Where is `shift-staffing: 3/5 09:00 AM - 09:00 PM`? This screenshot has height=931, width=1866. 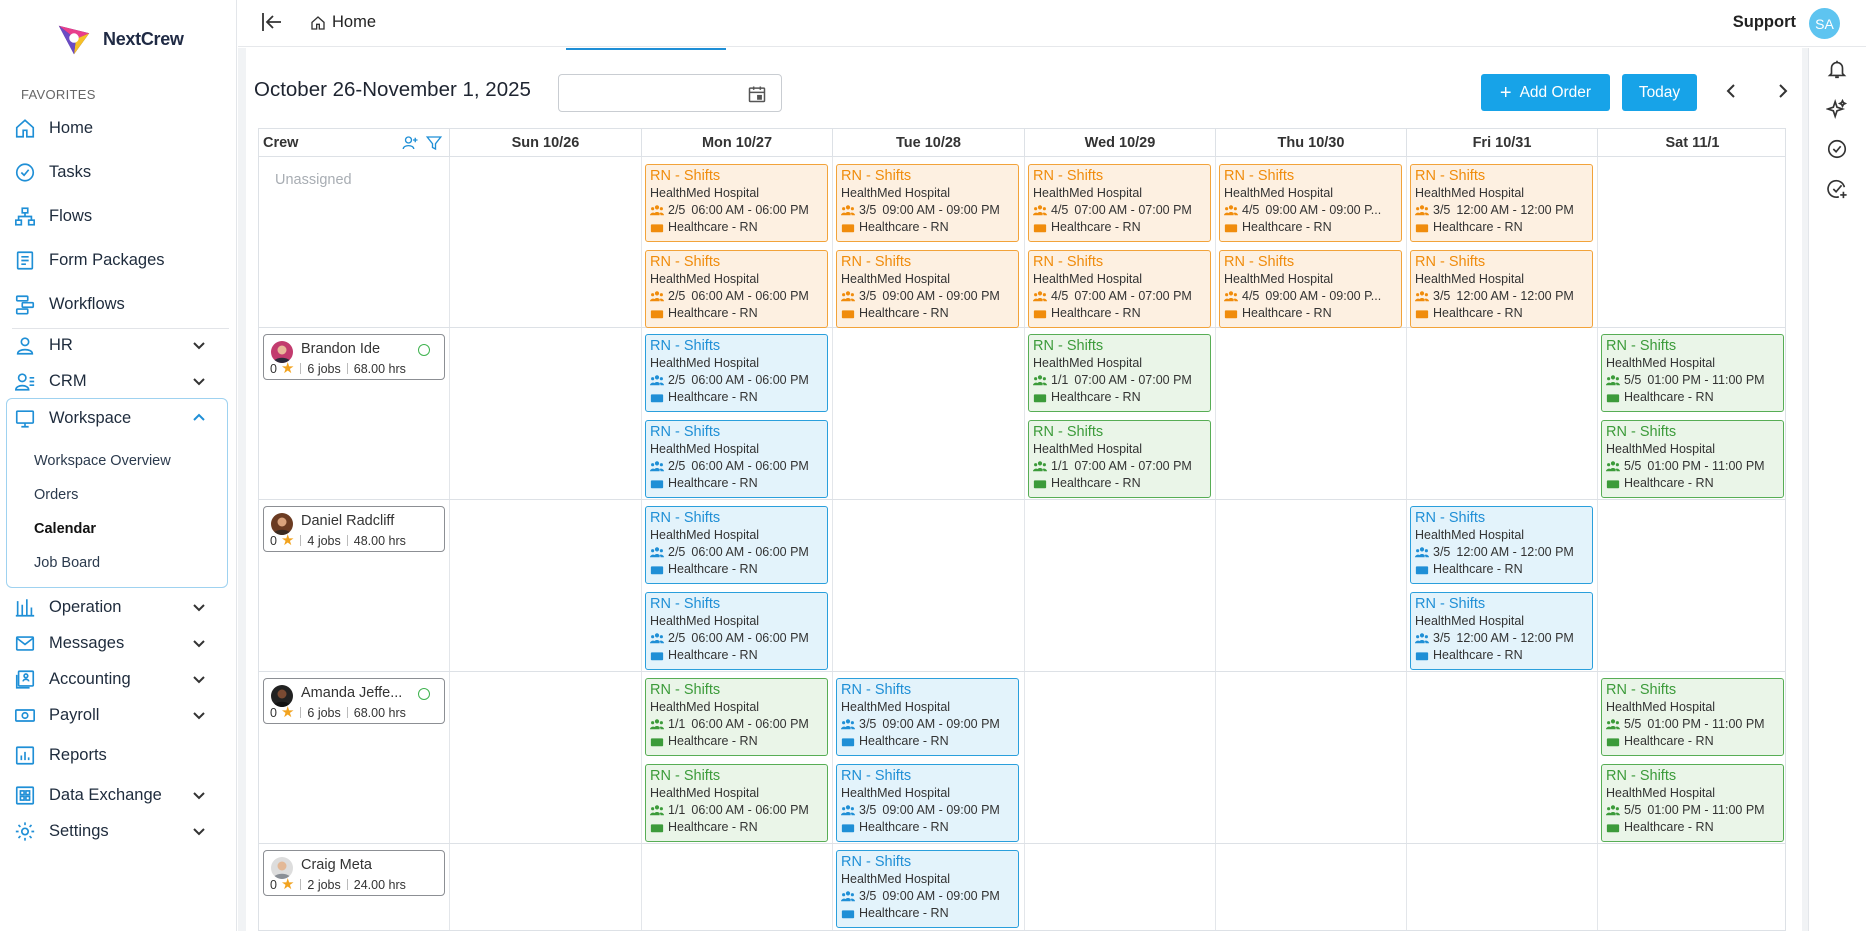 shift-staffing: 3/5 09:00 AM - 09:00 PM is located at coordinates (927, 810).